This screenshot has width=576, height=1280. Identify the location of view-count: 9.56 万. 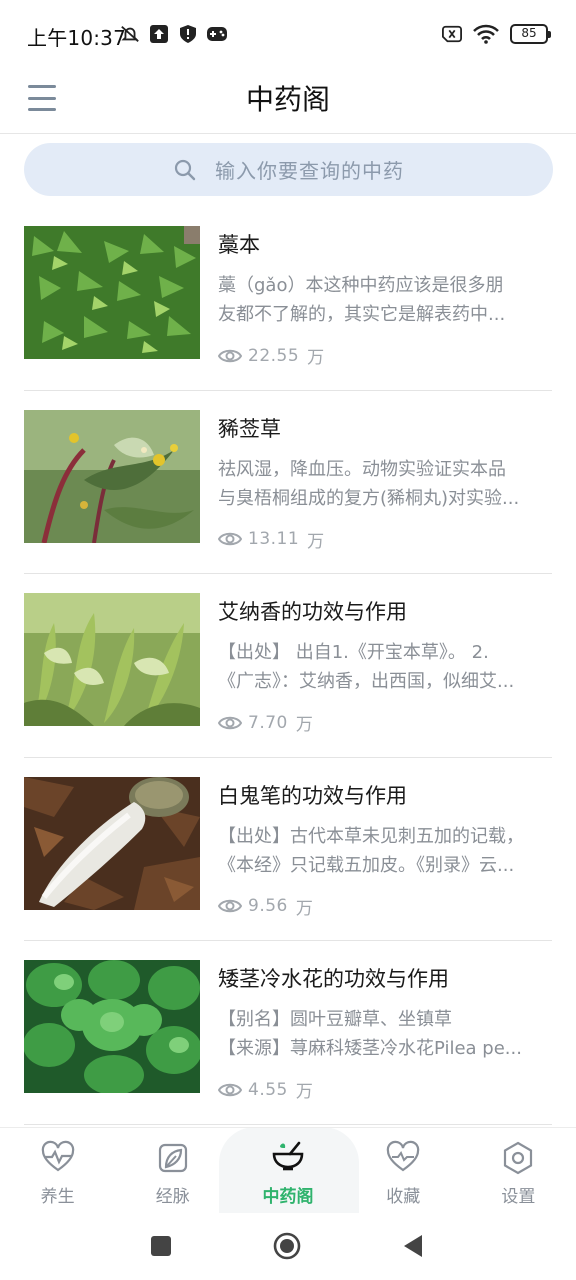
(265, 906).